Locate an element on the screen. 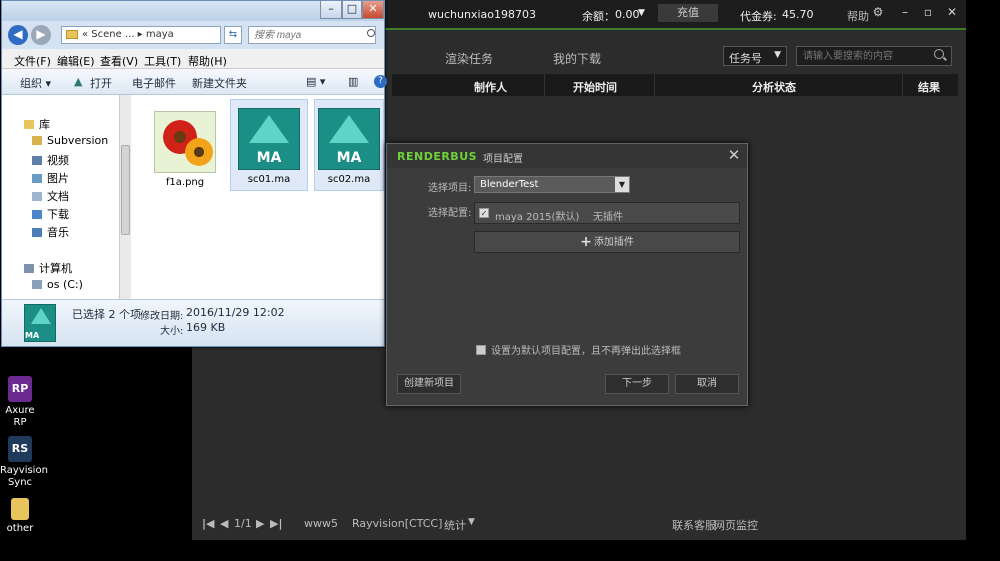 This screenshot has width=1000, height=561. prev-page-icon: ◀ is located at coordinates (224, 523).